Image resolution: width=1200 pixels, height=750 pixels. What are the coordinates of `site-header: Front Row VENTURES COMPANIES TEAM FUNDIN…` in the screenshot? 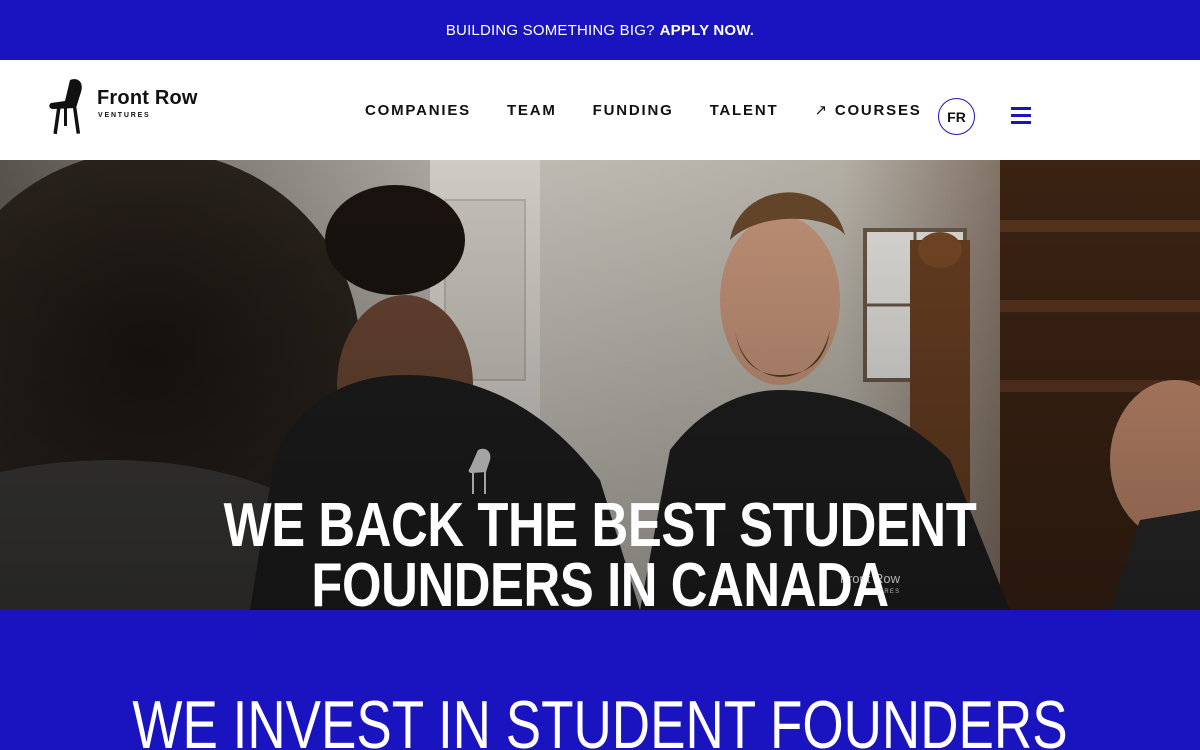 It's located at (600, 110).